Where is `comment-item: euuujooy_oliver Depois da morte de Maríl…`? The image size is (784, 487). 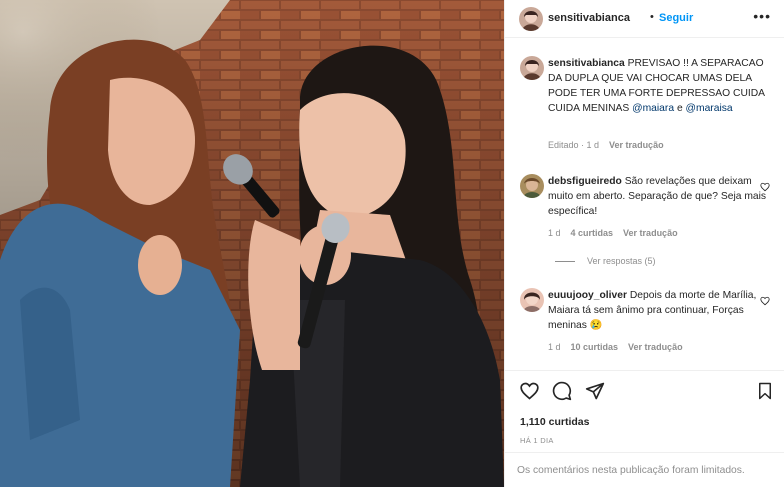 comment-item: euuujooy_oliver Depois da morte de Maríl… is located at coordinates (646, 328).